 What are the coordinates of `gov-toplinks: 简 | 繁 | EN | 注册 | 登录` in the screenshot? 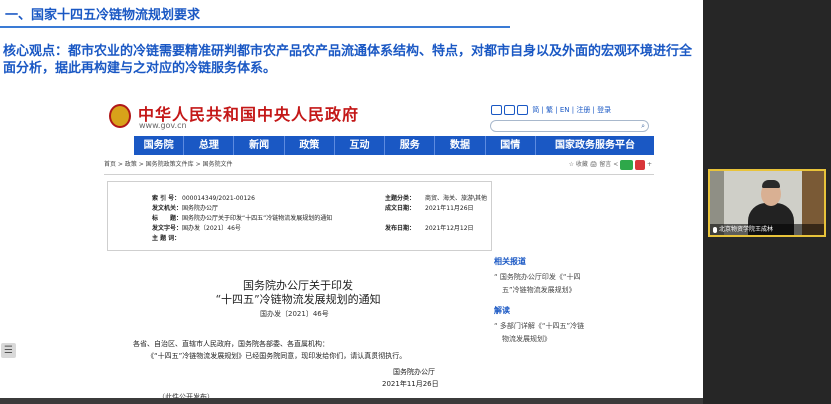 It's located at (551, 110).